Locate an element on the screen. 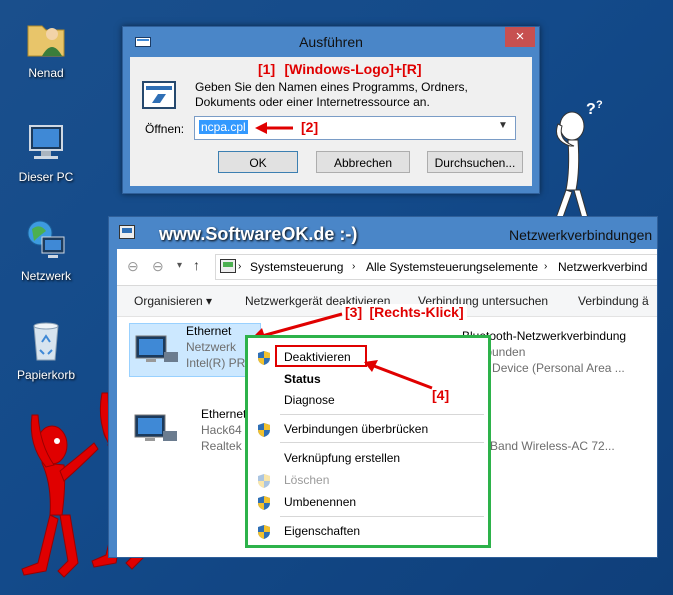 The width and height of the screenshot is (673, 595). menu-item-verbindungen-überbrücken: Verbindungen überbrücken is located at coordinates (368, 430).